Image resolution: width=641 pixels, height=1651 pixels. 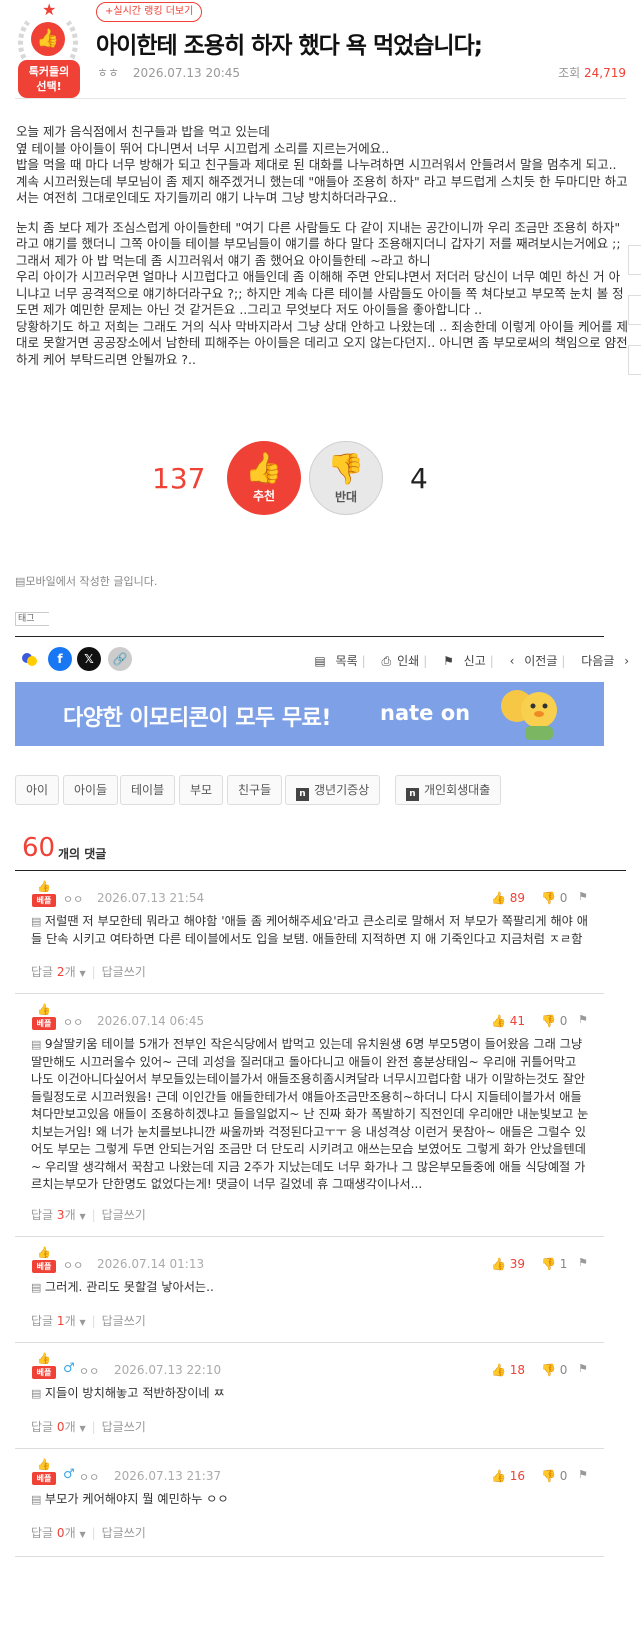 I want to click on comment-date: 2026.07.13 22:10, so click(x=168, y=1370).